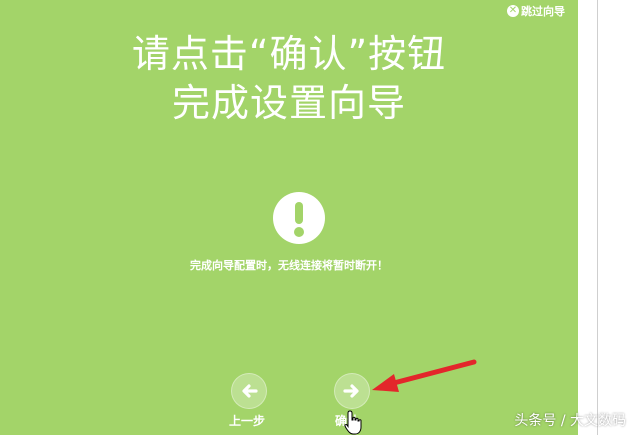  Describe the element at coordinates (288, 103) in the screenshot. I see `wizard-title-line2: 完成设置向导` at that location.